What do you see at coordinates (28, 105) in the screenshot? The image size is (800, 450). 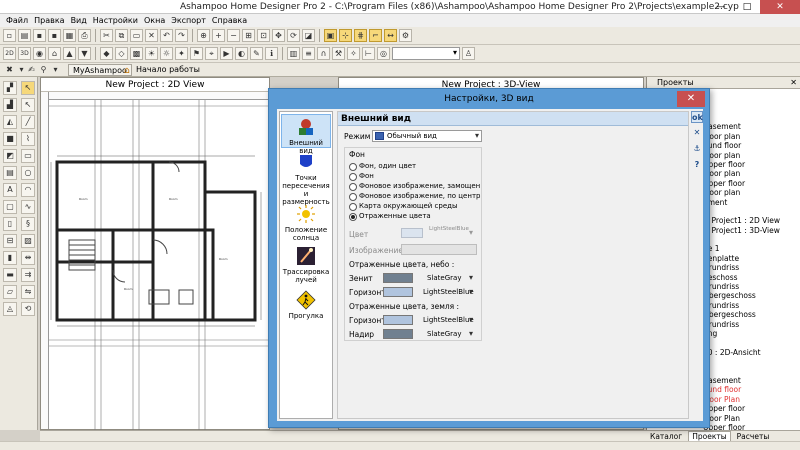 I see `pointer-icon: ↖` at bounding box center [28, 105].